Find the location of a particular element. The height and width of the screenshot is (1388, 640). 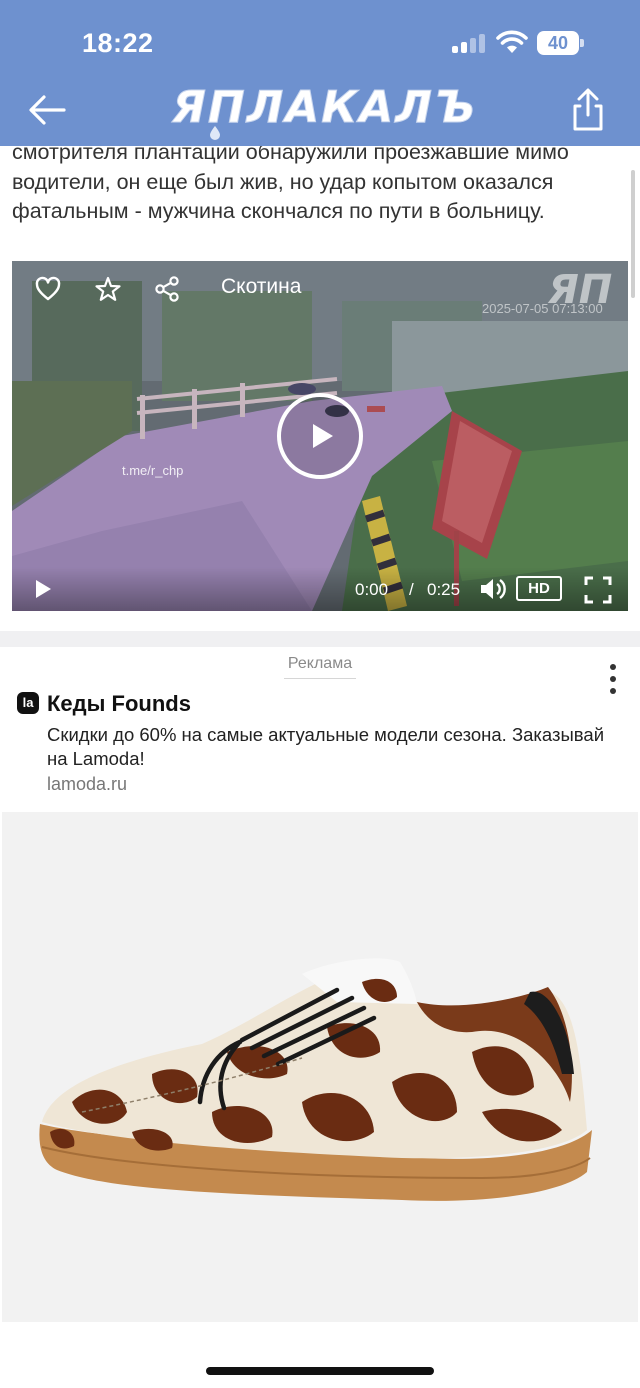

star-icon is located at coordinates (108, 289).